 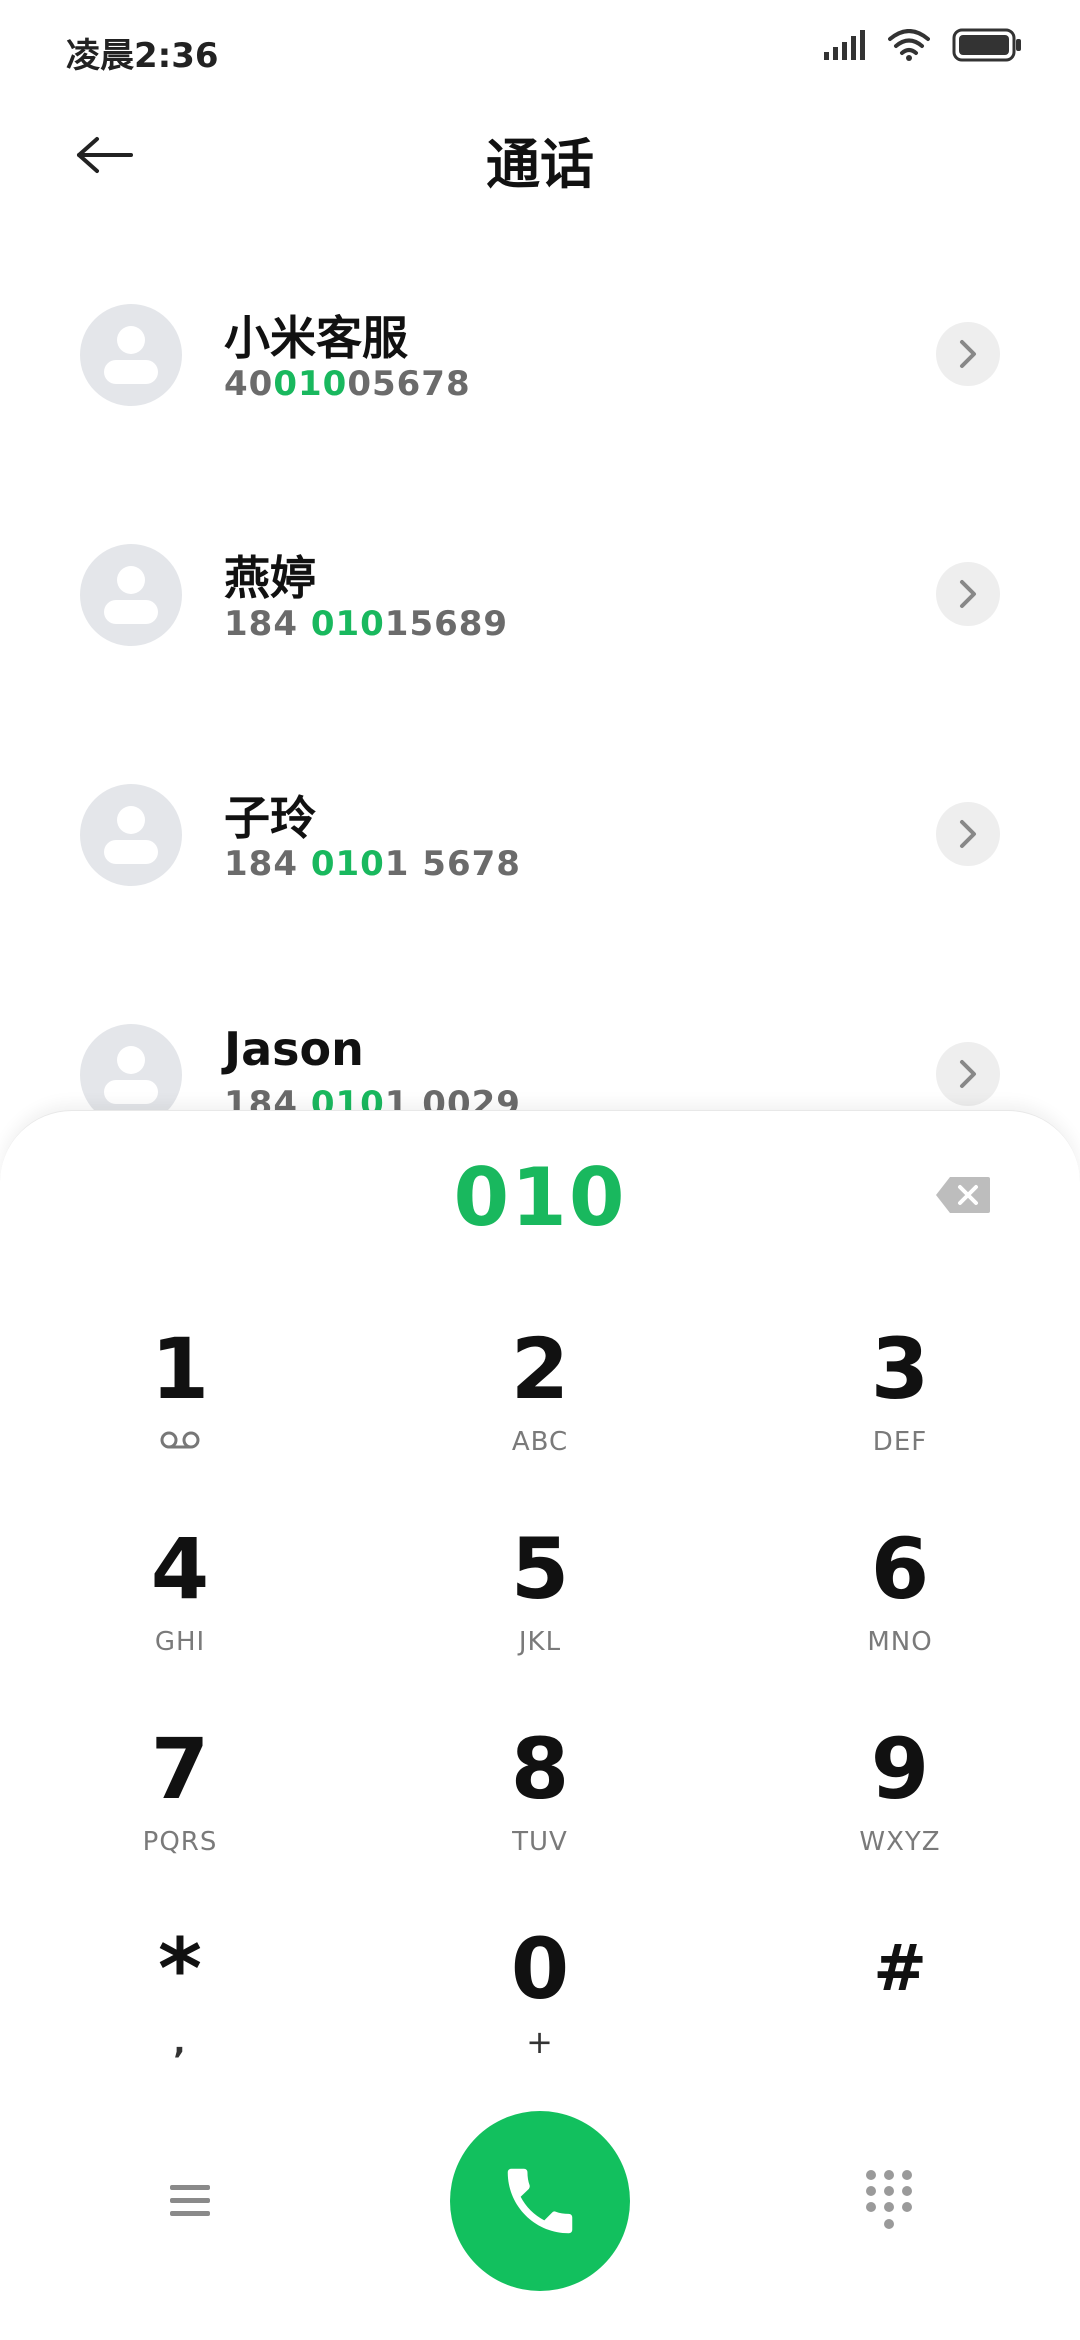 I want to click on backspace-button, so click(x=963, y=1195).